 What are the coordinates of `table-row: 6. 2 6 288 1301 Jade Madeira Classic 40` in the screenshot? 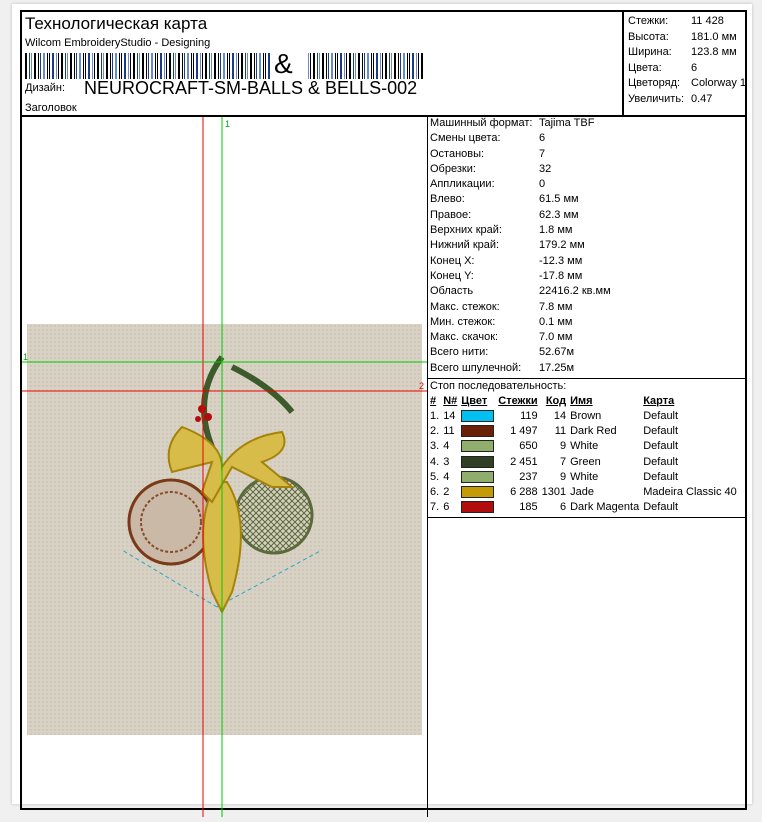 It's located at (583, 491).